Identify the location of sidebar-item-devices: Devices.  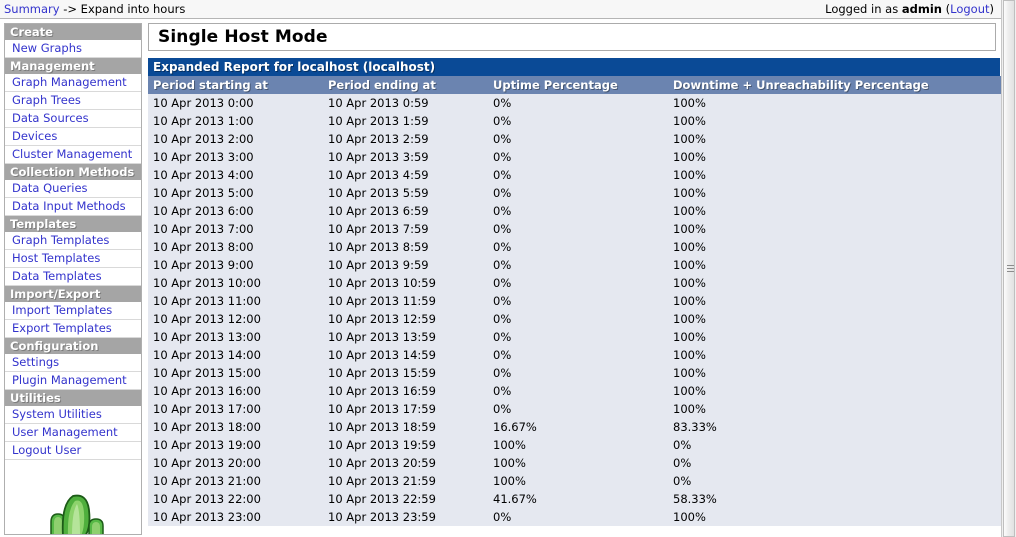
(73, 137).